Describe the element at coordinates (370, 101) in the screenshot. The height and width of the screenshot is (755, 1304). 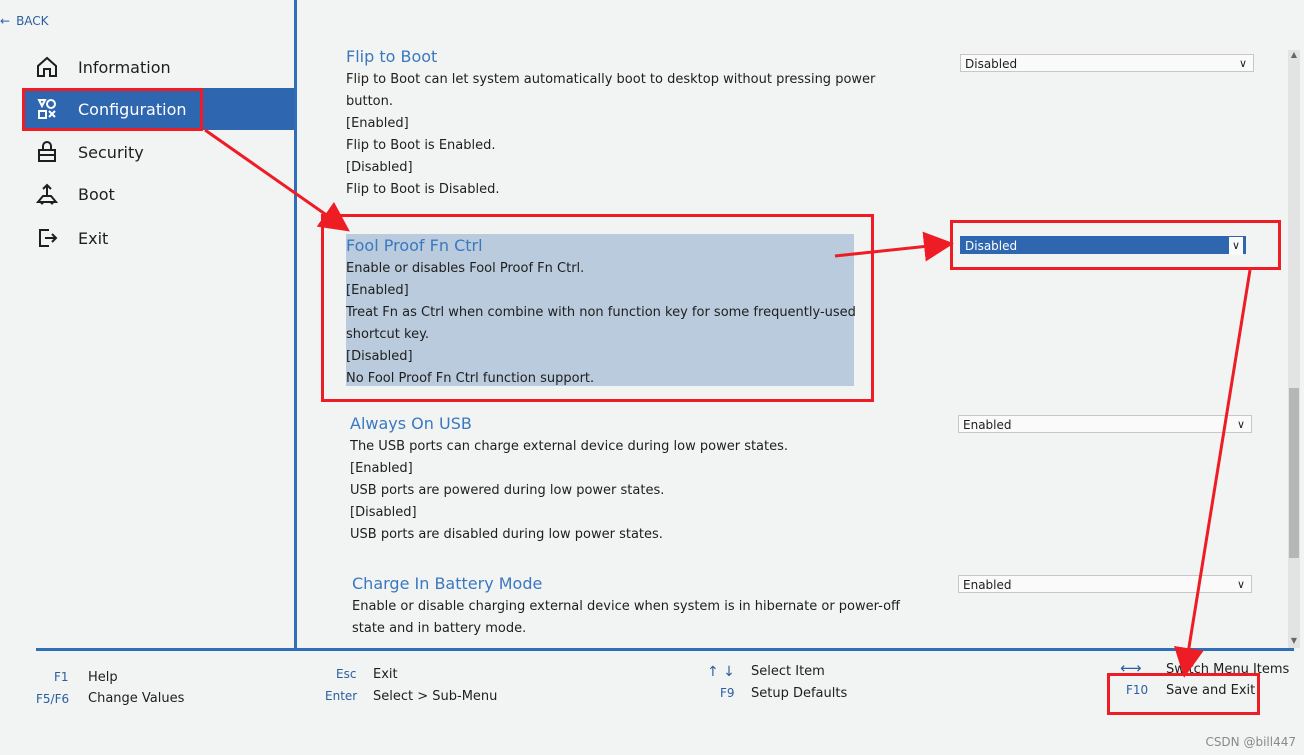
I see `setting-description: button.` at that location.